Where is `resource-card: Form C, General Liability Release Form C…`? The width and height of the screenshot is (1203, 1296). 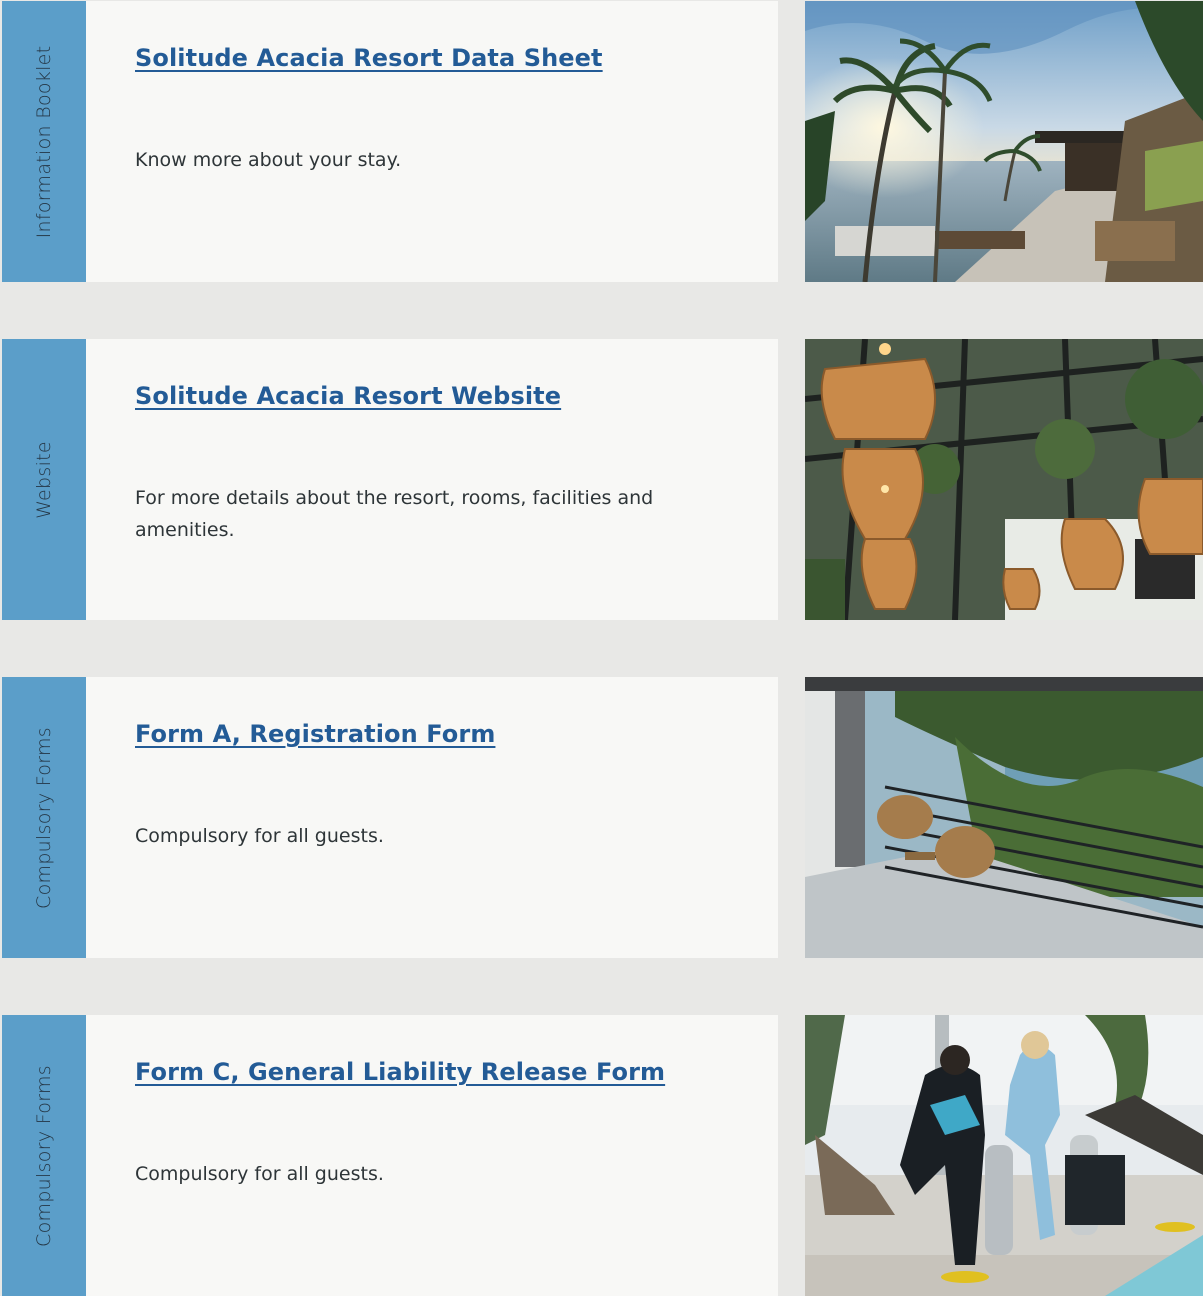
resource-card: Form C, General Liability Release Form C… is located at coordinates (432, 1155).